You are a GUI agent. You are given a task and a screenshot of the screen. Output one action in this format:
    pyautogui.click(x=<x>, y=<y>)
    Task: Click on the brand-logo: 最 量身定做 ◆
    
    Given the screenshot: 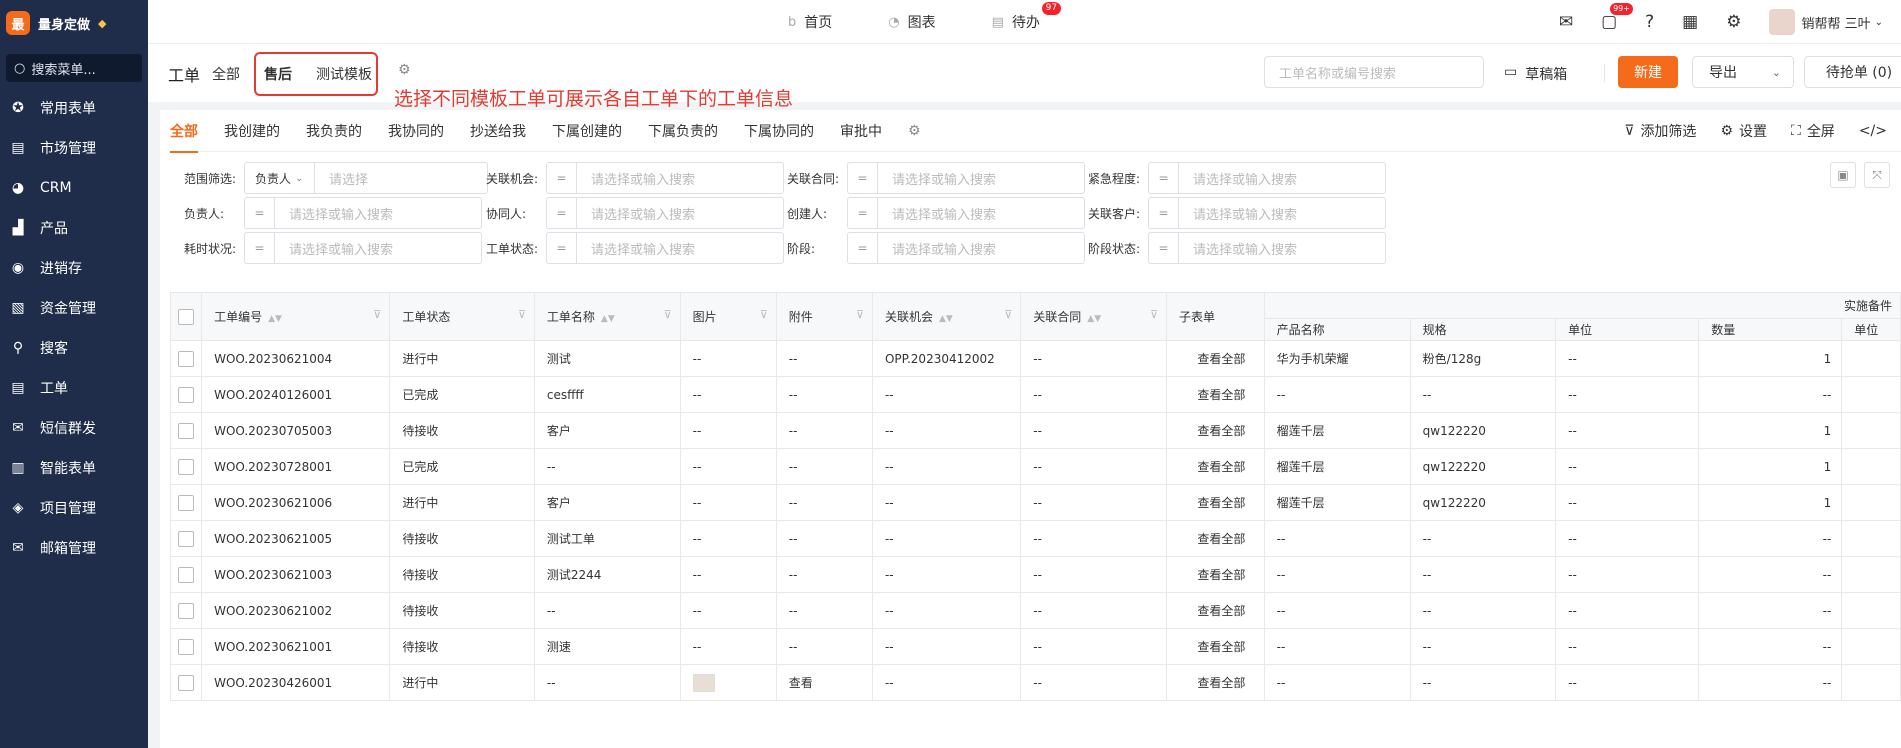 What is the action you would take?
    pyautogui.click(x=74, y=23)
    